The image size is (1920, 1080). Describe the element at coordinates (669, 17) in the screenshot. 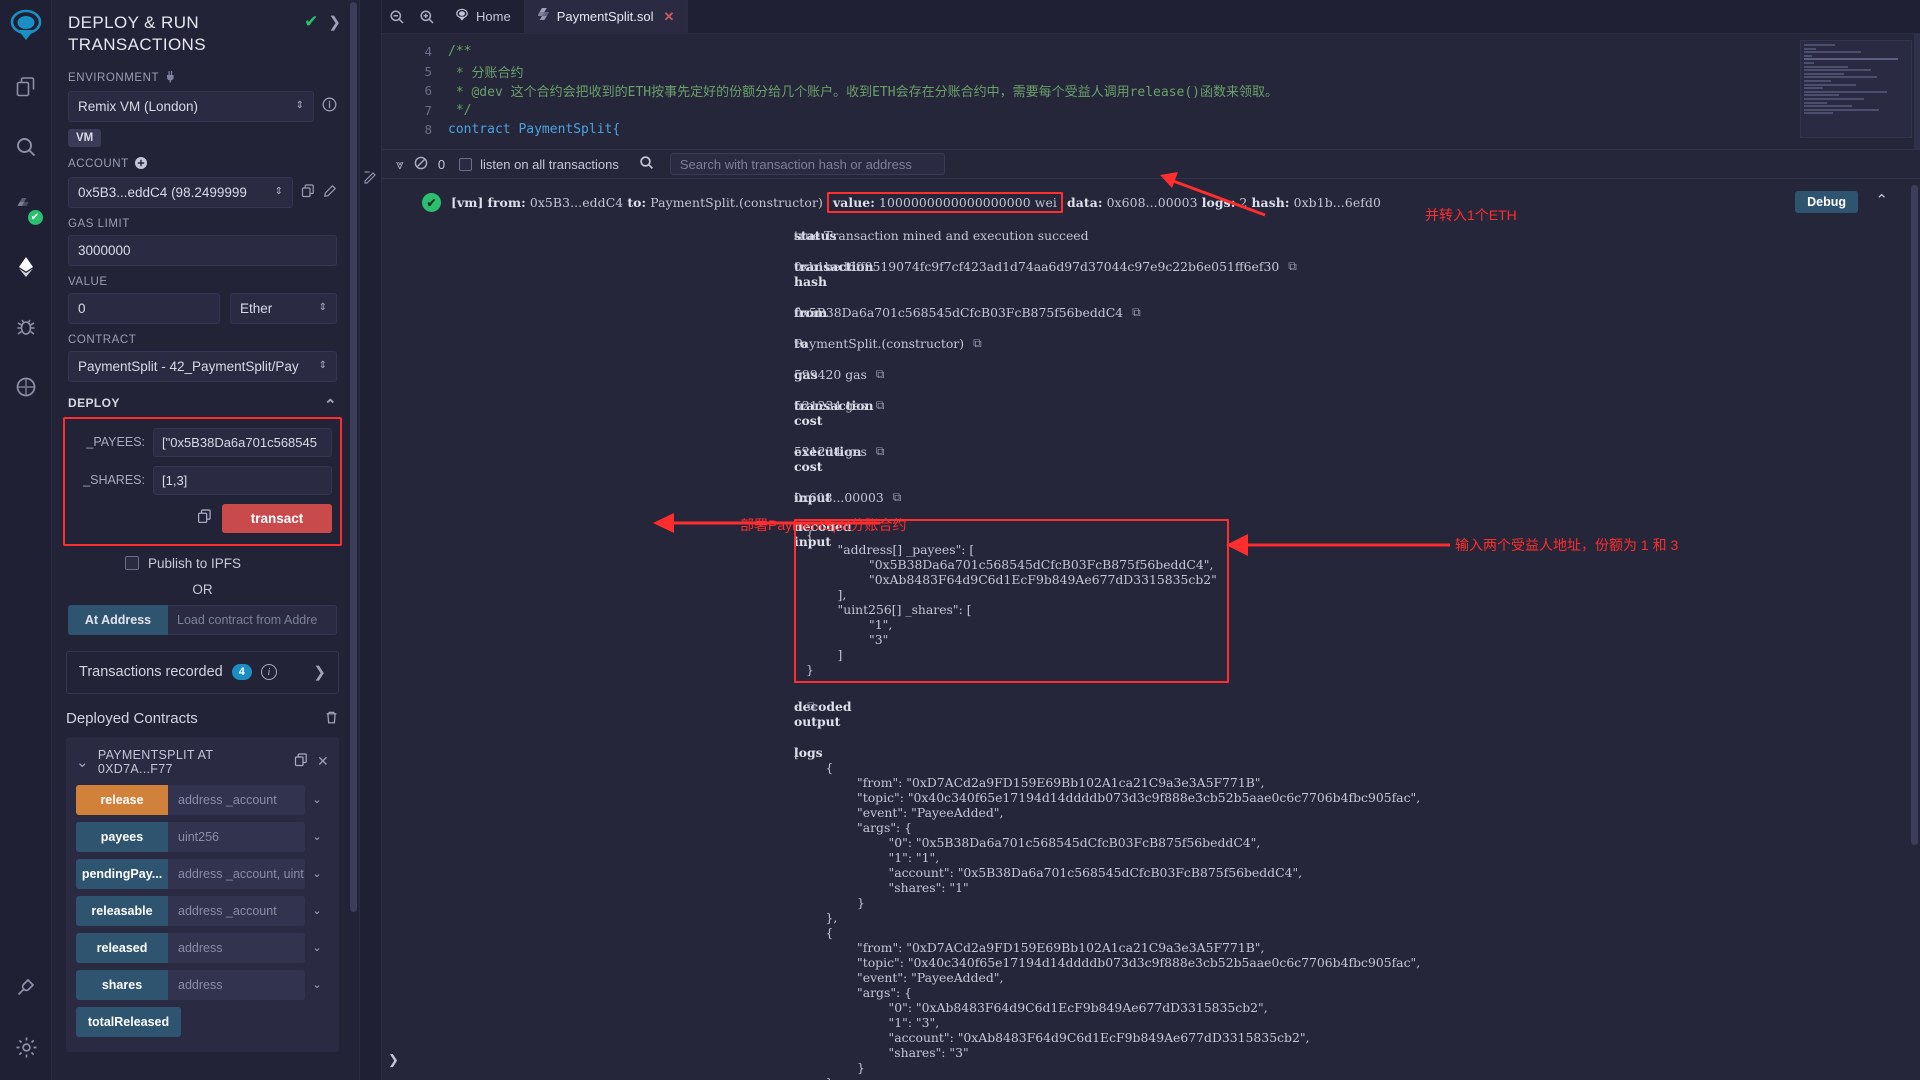

I see `tab-close-icon: ✕` at that location.